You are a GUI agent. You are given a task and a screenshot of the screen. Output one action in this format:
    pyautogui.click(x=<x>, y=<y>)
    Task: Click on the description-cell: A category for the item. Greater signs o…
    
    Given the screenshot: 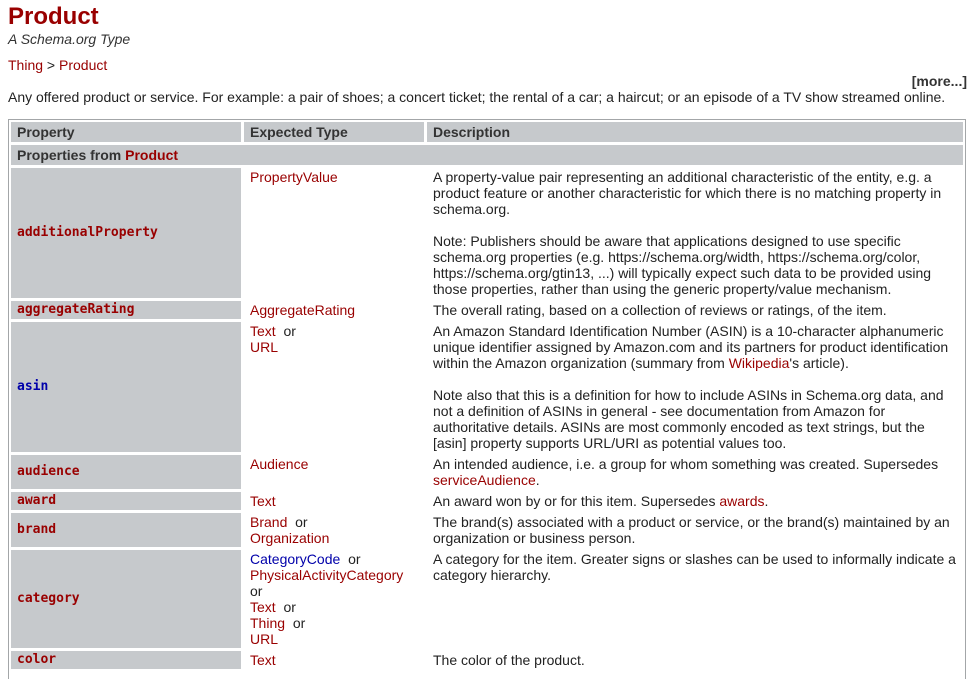 What is the action you would take?
    pyautogui.click(x=694, y=567)
    